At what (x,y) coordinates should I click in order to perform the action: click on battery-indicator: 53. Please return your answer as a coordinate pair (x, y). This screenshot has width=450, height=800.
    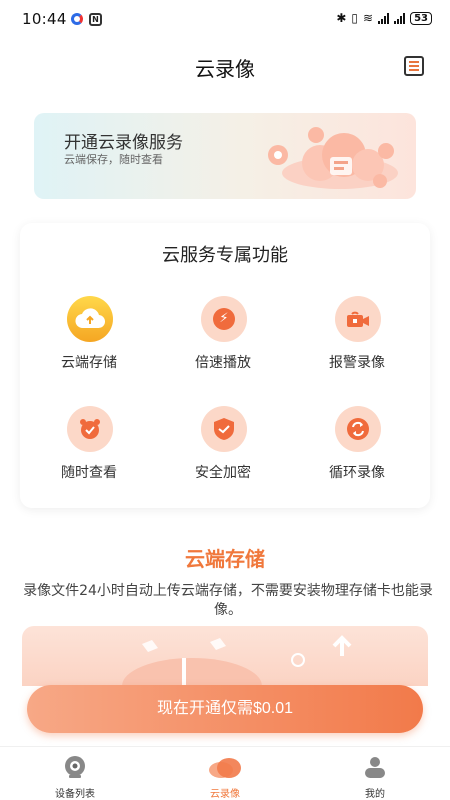
    Looking at the image, I should click on (421, 18).